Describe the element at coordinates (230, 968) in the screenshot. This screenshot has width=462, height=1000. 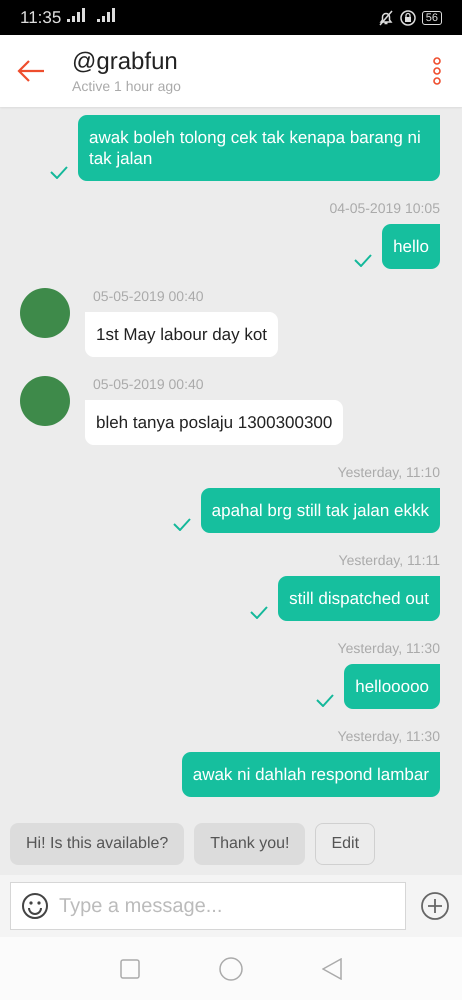
I see `home-icon` at that location.